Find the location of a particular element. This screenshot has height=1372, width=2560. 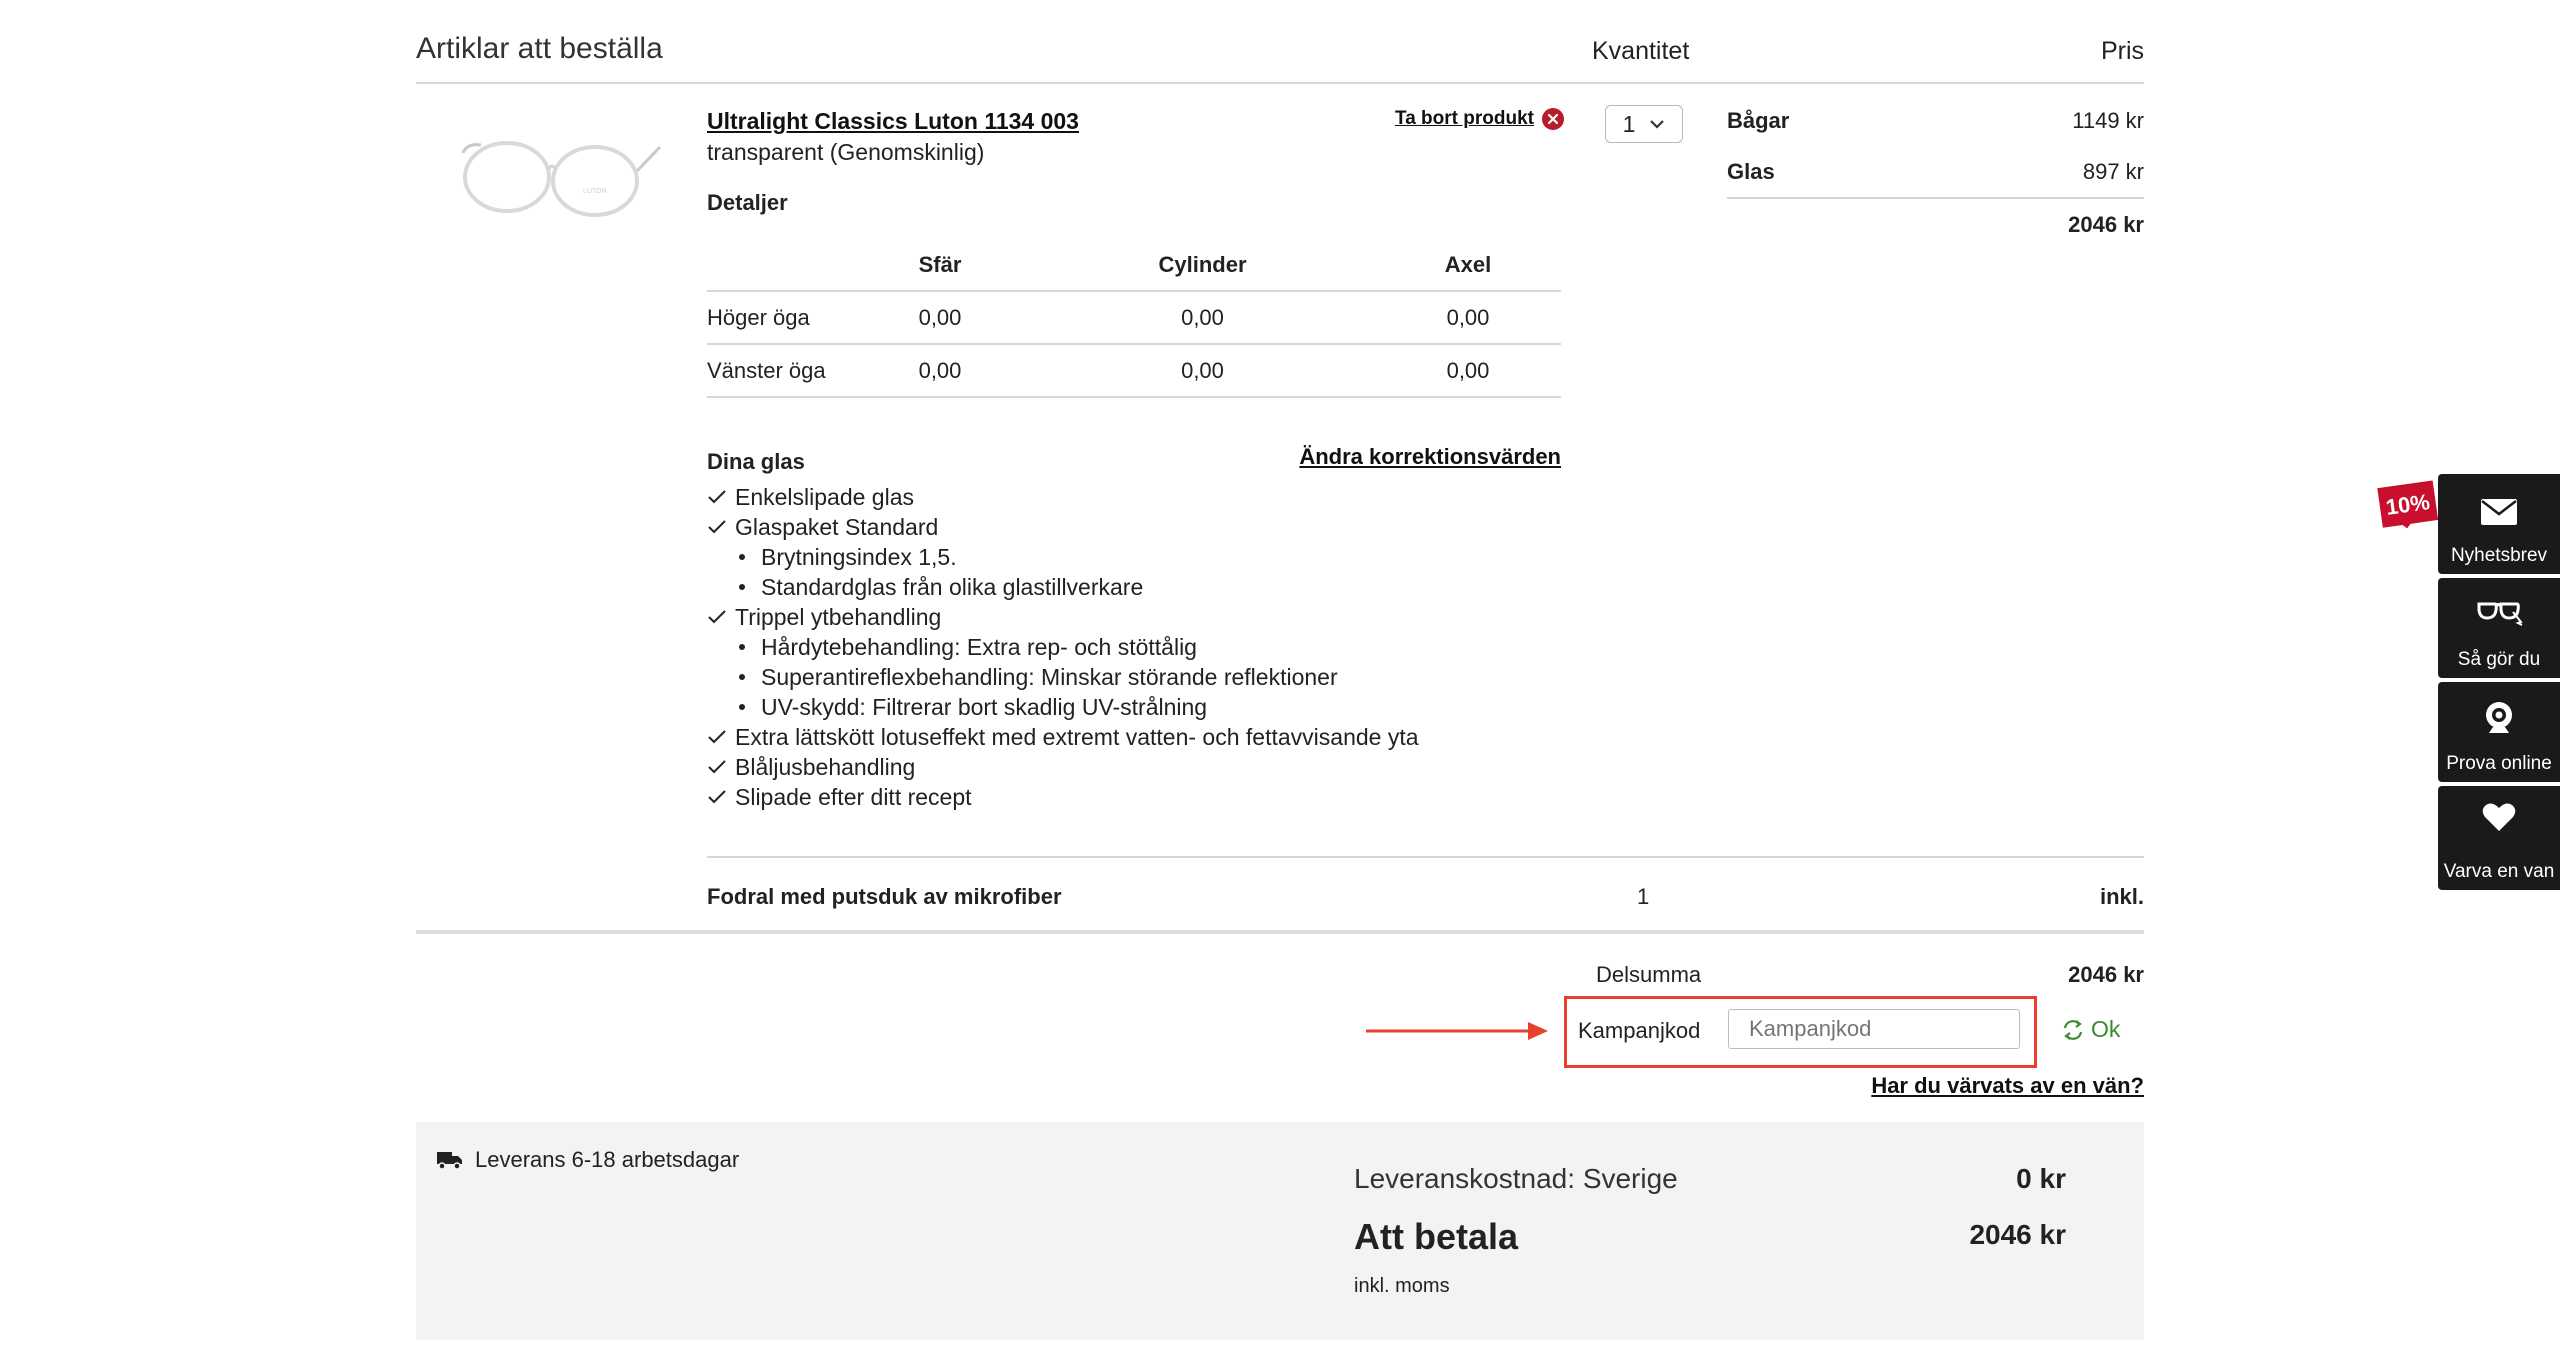

price-column-header: Pris is located at coordinates (2122, 51).